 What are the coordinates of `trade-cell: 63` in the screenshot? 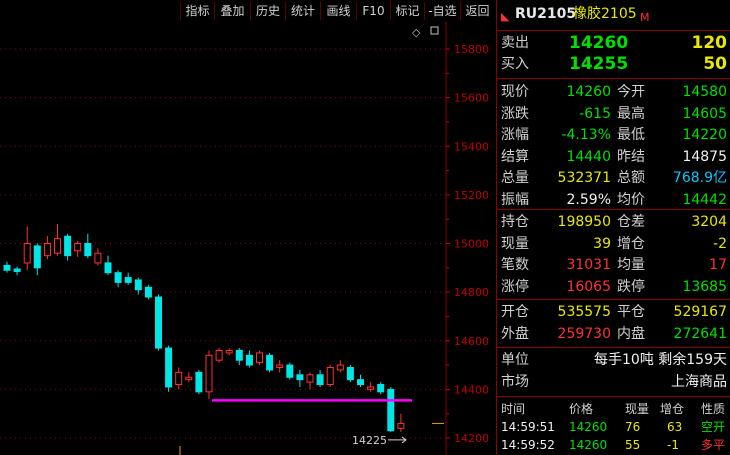 It's located at (675, 427).